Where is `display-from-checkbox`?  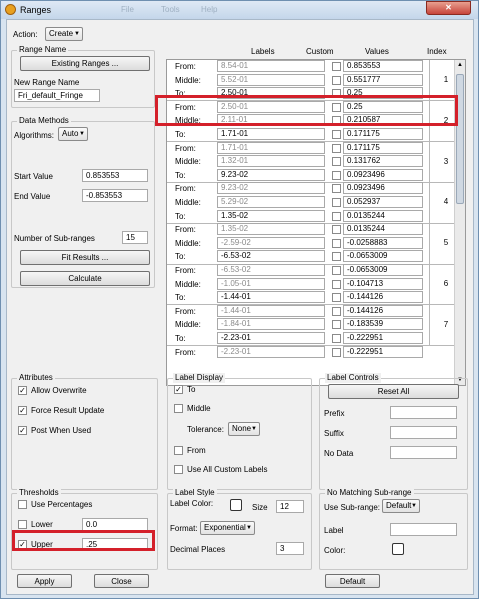 display-from-checkbox is located at coordinates (178, 450).